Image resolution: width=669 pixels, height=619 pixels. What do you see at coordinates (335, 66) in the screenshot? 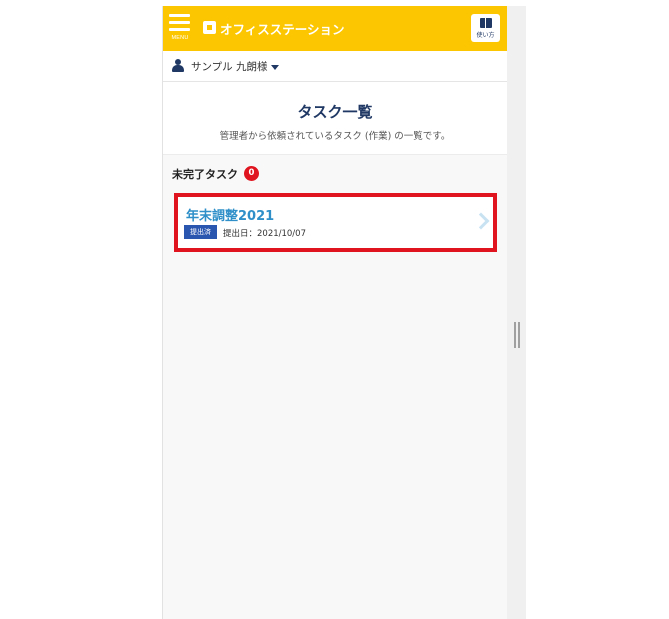
I see `user-selector: サンプル 九朗様` at bounding box center [335, 66].